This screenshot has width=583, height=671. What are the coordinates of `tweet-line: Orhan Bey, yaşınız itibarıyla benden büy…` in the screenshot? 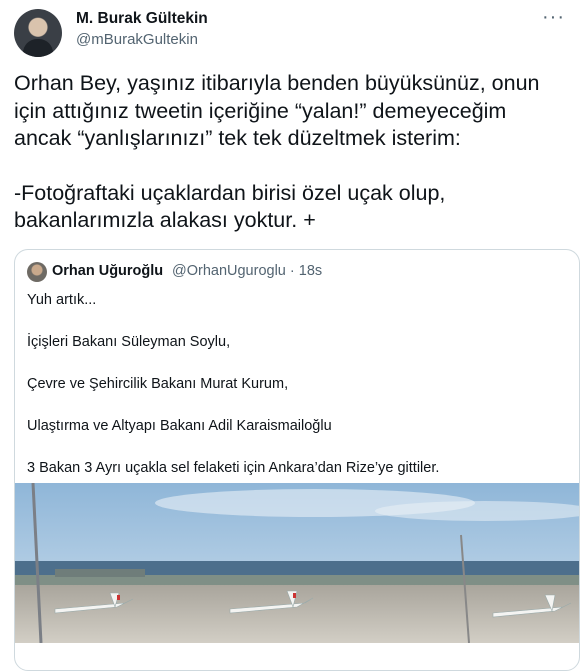 It's located at (277, 83).